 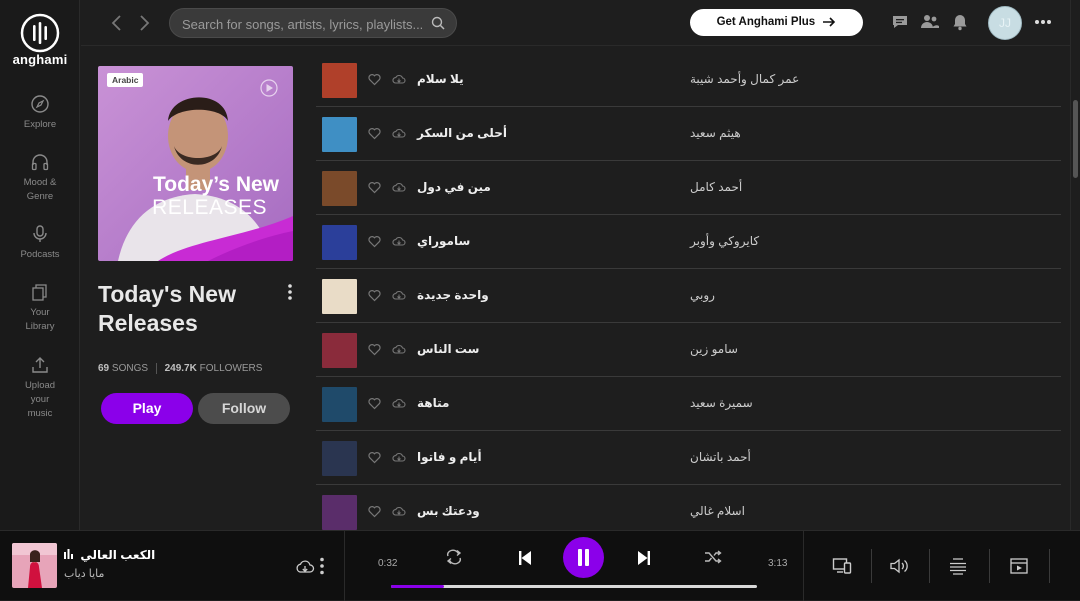 I want to click on miniplayer-icon, so click(x=1019, y=566).